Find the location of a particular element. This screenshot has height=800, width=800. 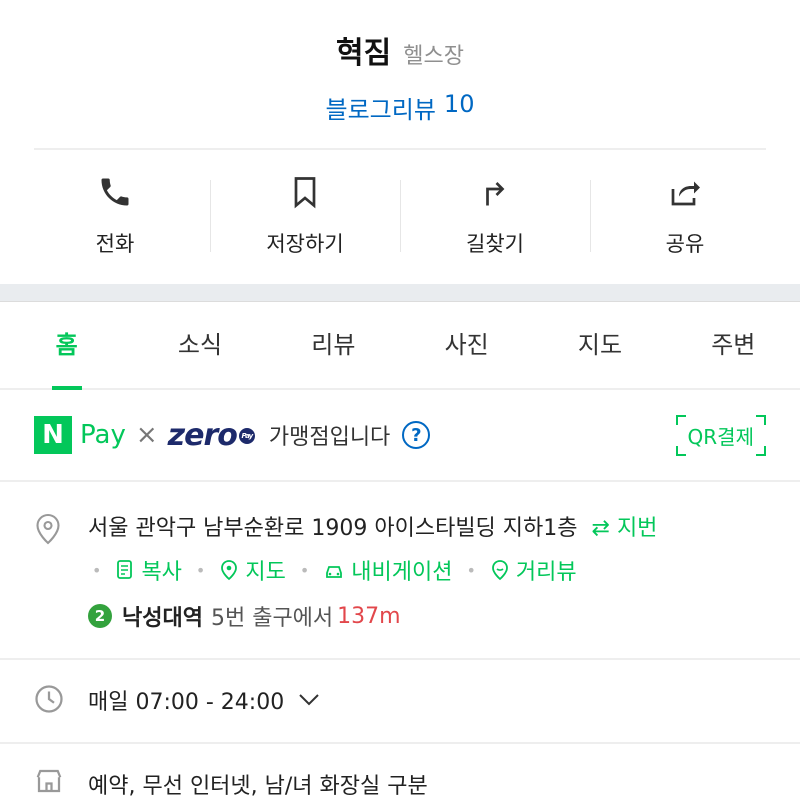

phone-icon is located at coordinates (115, 192).